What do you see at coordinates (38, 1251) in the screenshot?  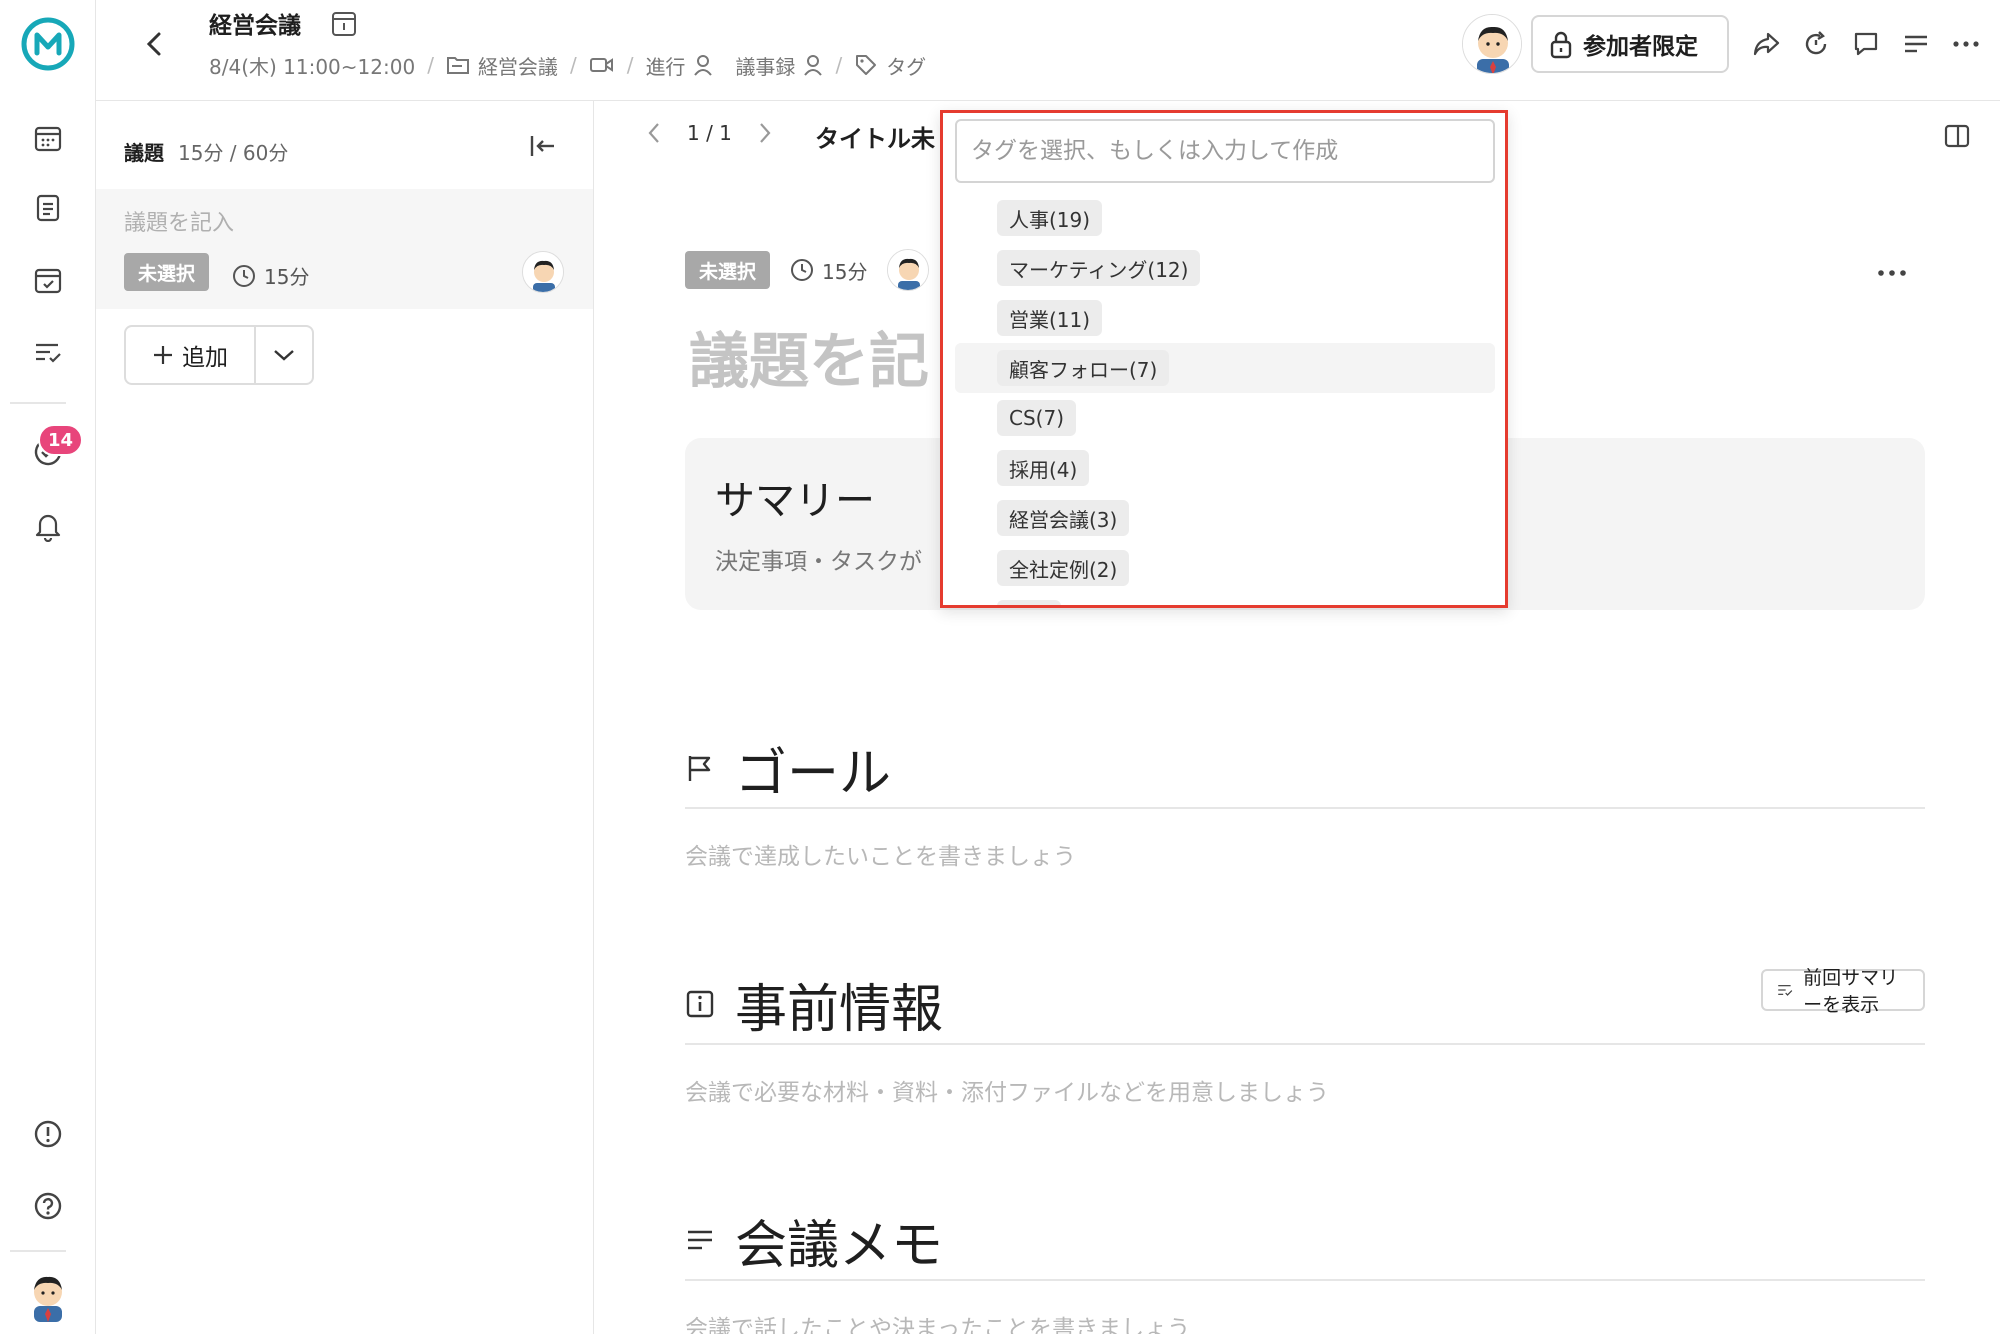 I see `nav-divider-bottom` at bounding box center [38, 1251].